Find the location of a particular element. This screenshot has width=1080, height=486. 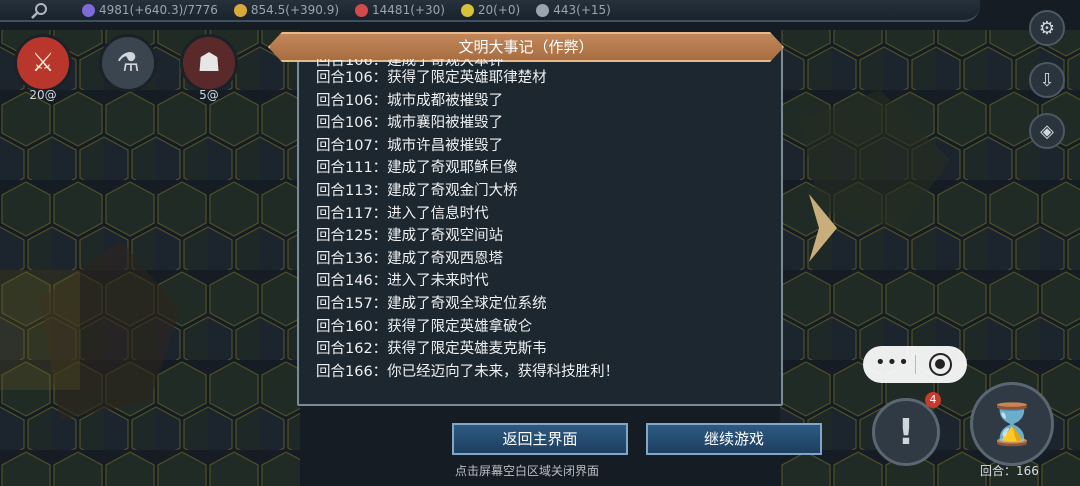

event-item: 回合166：你已经迈向了未来，获得科技胜利！ is located at coordinates (468, 371).